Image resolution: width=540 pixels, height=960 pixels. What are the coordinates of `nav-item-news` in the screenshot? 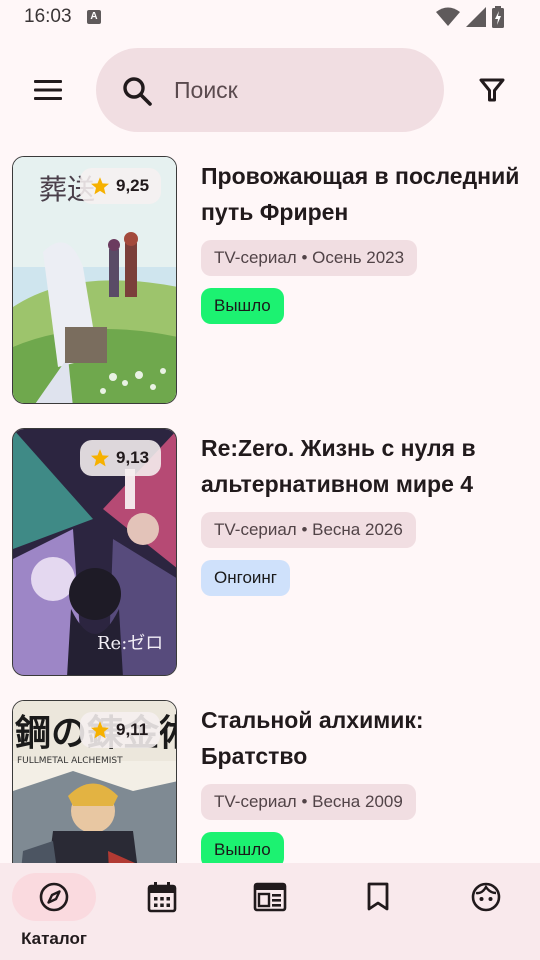 It's located at (276, 913).